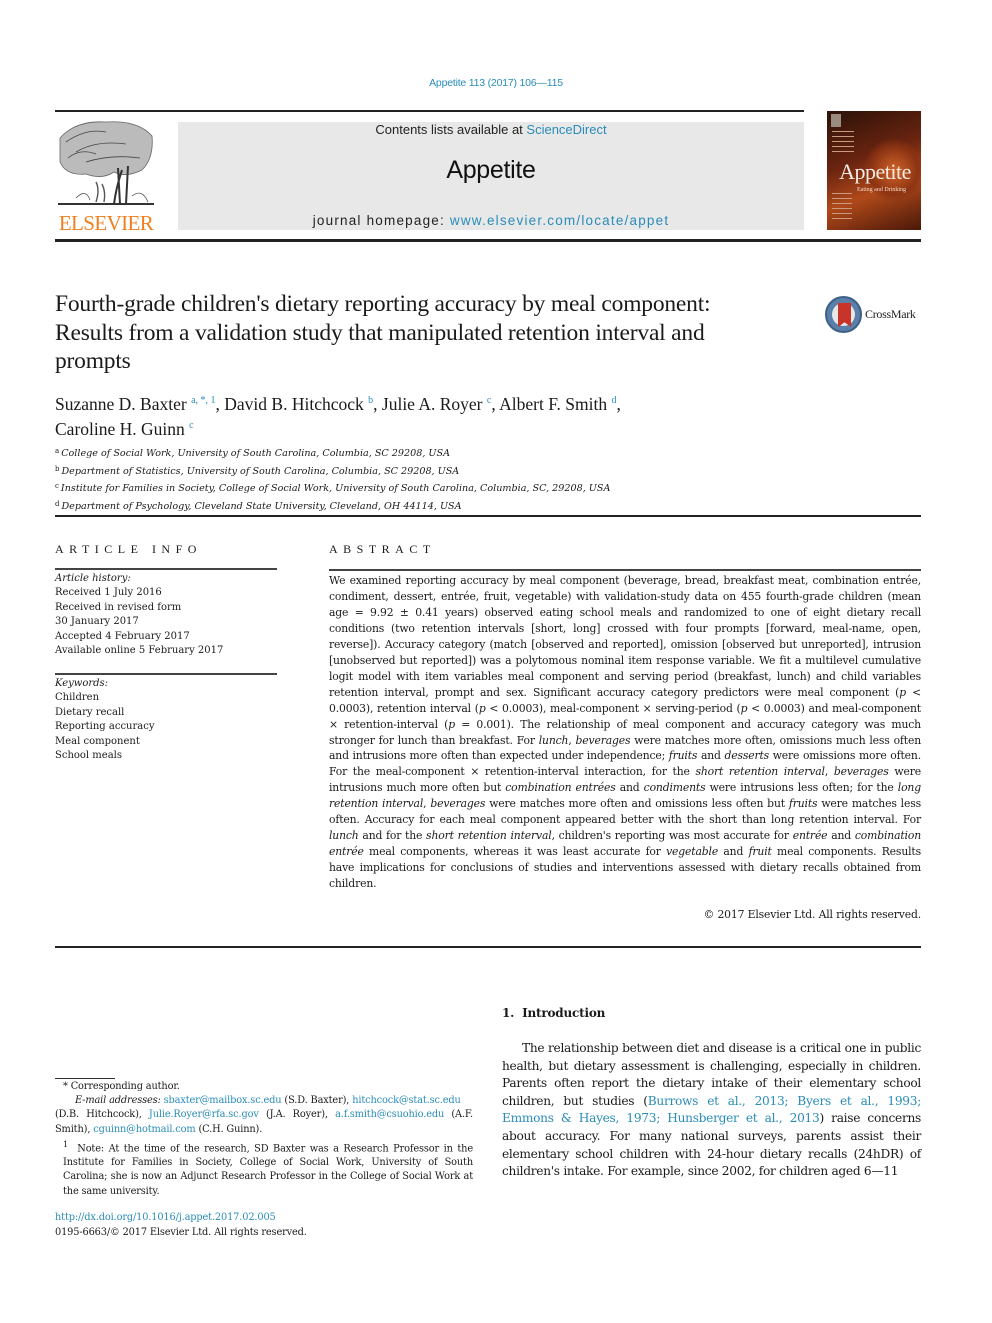 This screenshot has height=1323, width=992. What do you see at coordinates (106, 223) in the screenshot?
I see `elsevier-wordmark: ELSEVIER` at bounding box center [106, 223].